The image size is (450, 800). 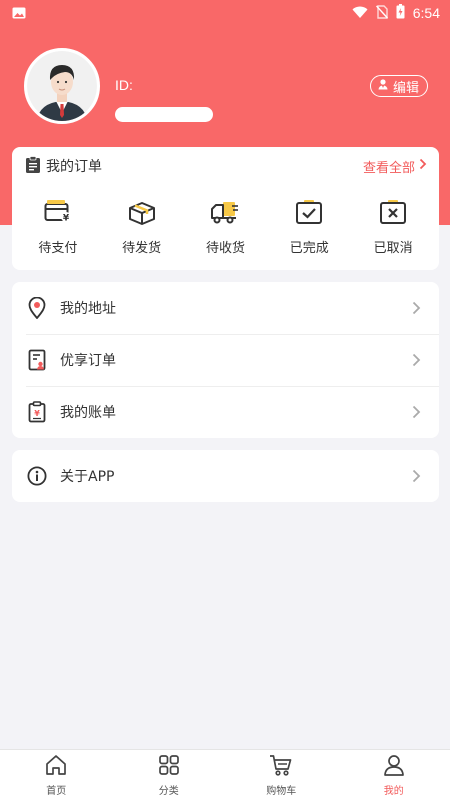 What do you see at coordinates (406, 88) in the screenshot?
I see `edit-label: 编辑` at bounding box center [406, 88].